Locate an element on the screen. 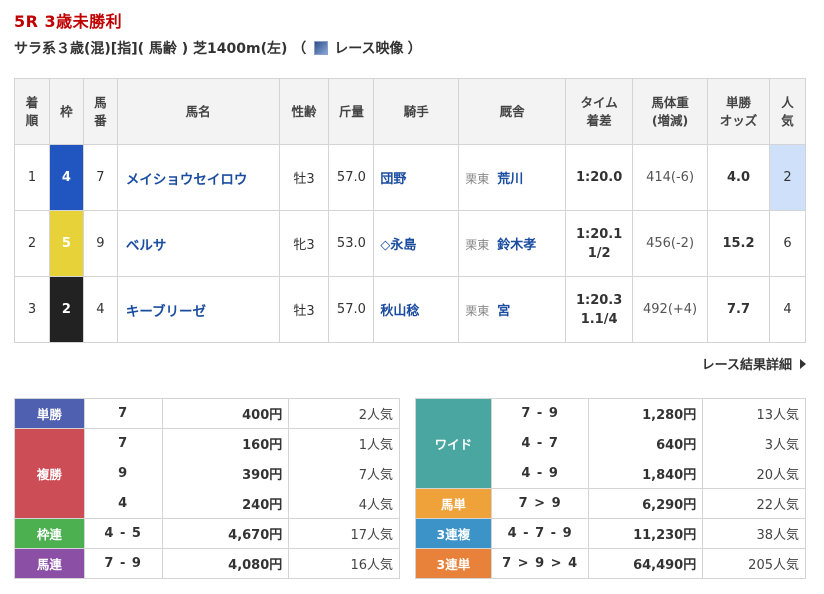 This screenshot has height=594, width=824. umaban: 9 is located at coordinates (100, 243).